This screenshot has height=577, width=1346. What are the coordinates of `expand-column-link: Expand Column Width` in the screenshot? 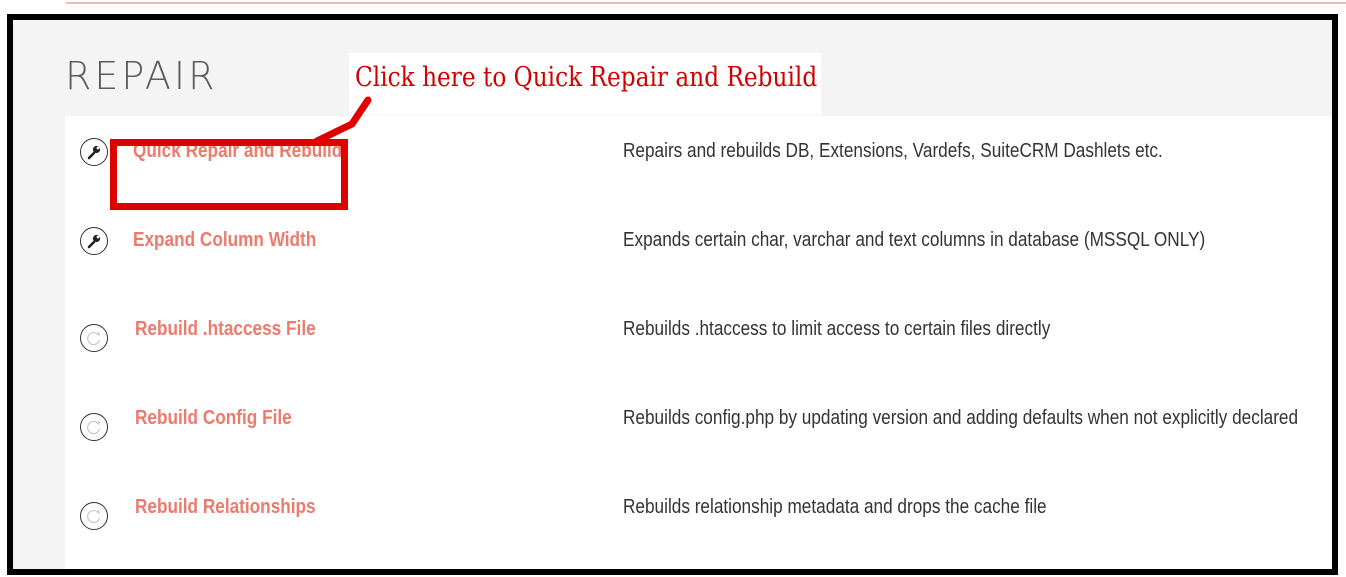 It's located at (224, 240).